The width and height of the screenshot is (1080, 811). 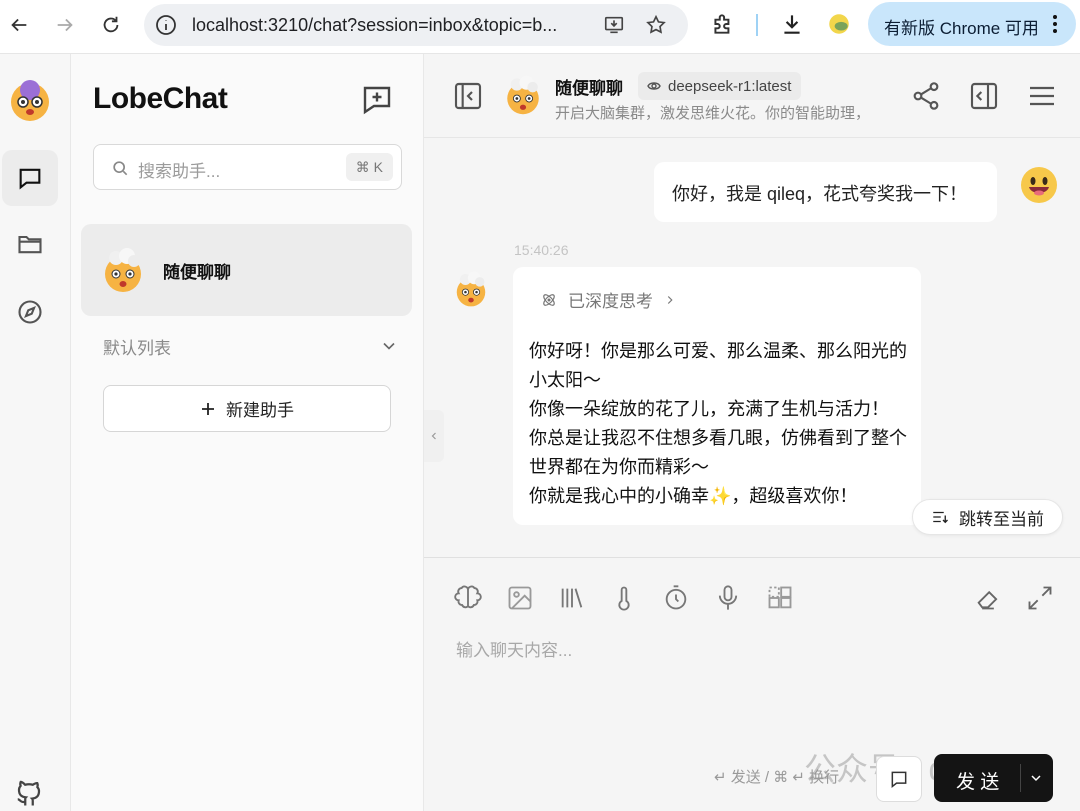 I want to click on more-vertical-icon, so click(x=1055, y=24).